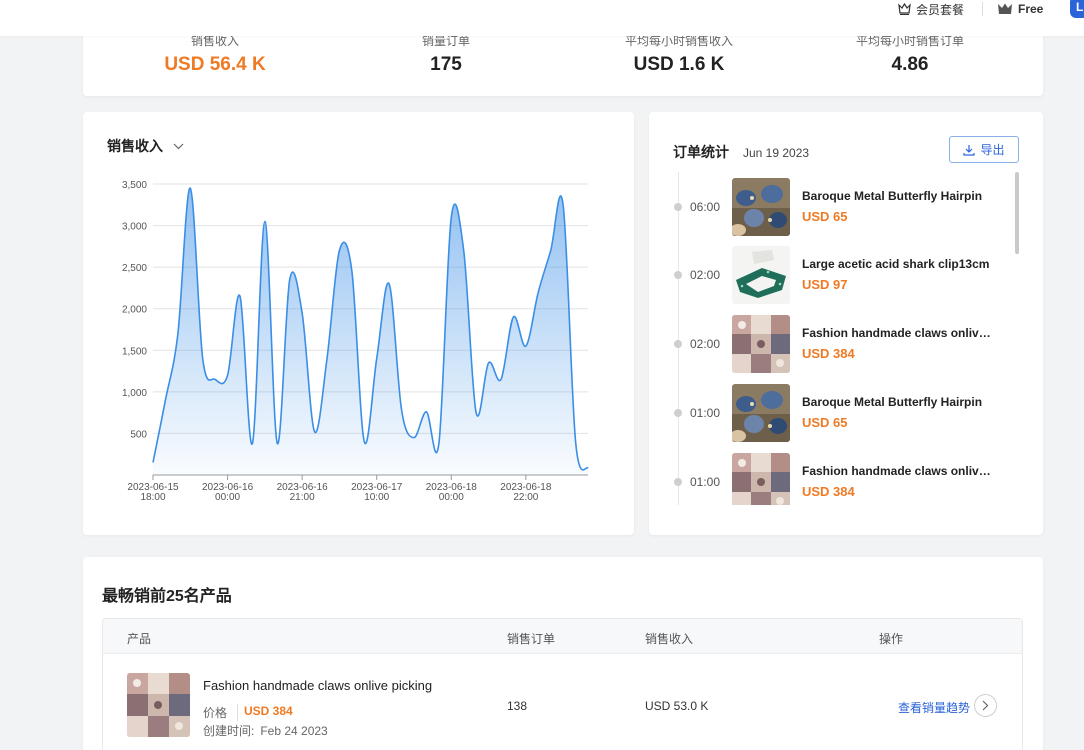 This screenshot has width=1084, height=750. I want to click on header-product: 产品, so click(139, 639).